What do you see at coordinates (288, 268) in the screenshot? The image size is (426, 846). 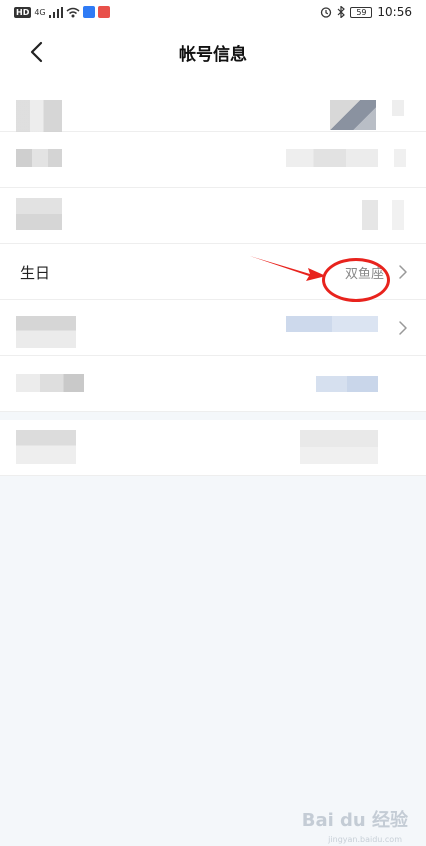 I see `annotation-arrow` at bounding box center [288, 268].